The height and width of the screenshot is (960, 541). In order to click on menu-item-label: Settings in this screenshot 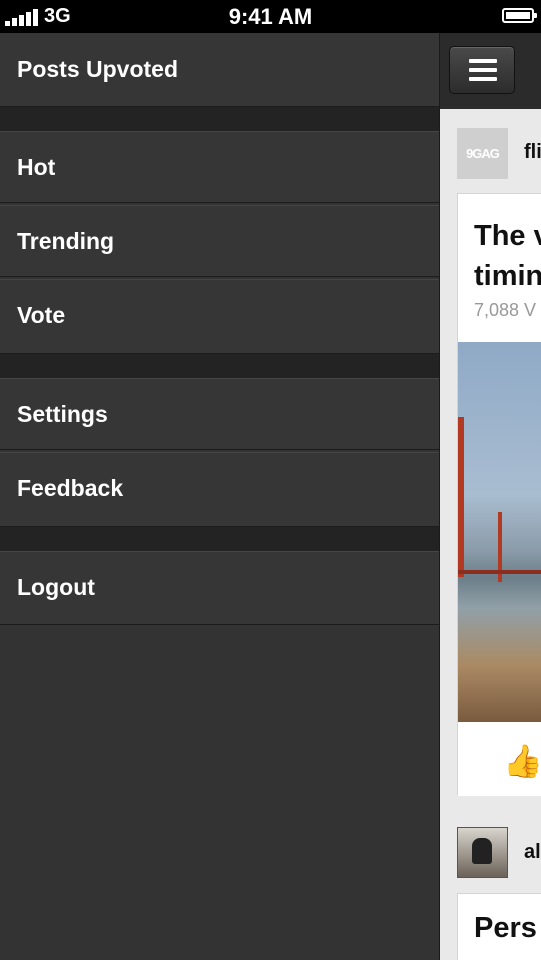, I will do `click(62, 414)`.